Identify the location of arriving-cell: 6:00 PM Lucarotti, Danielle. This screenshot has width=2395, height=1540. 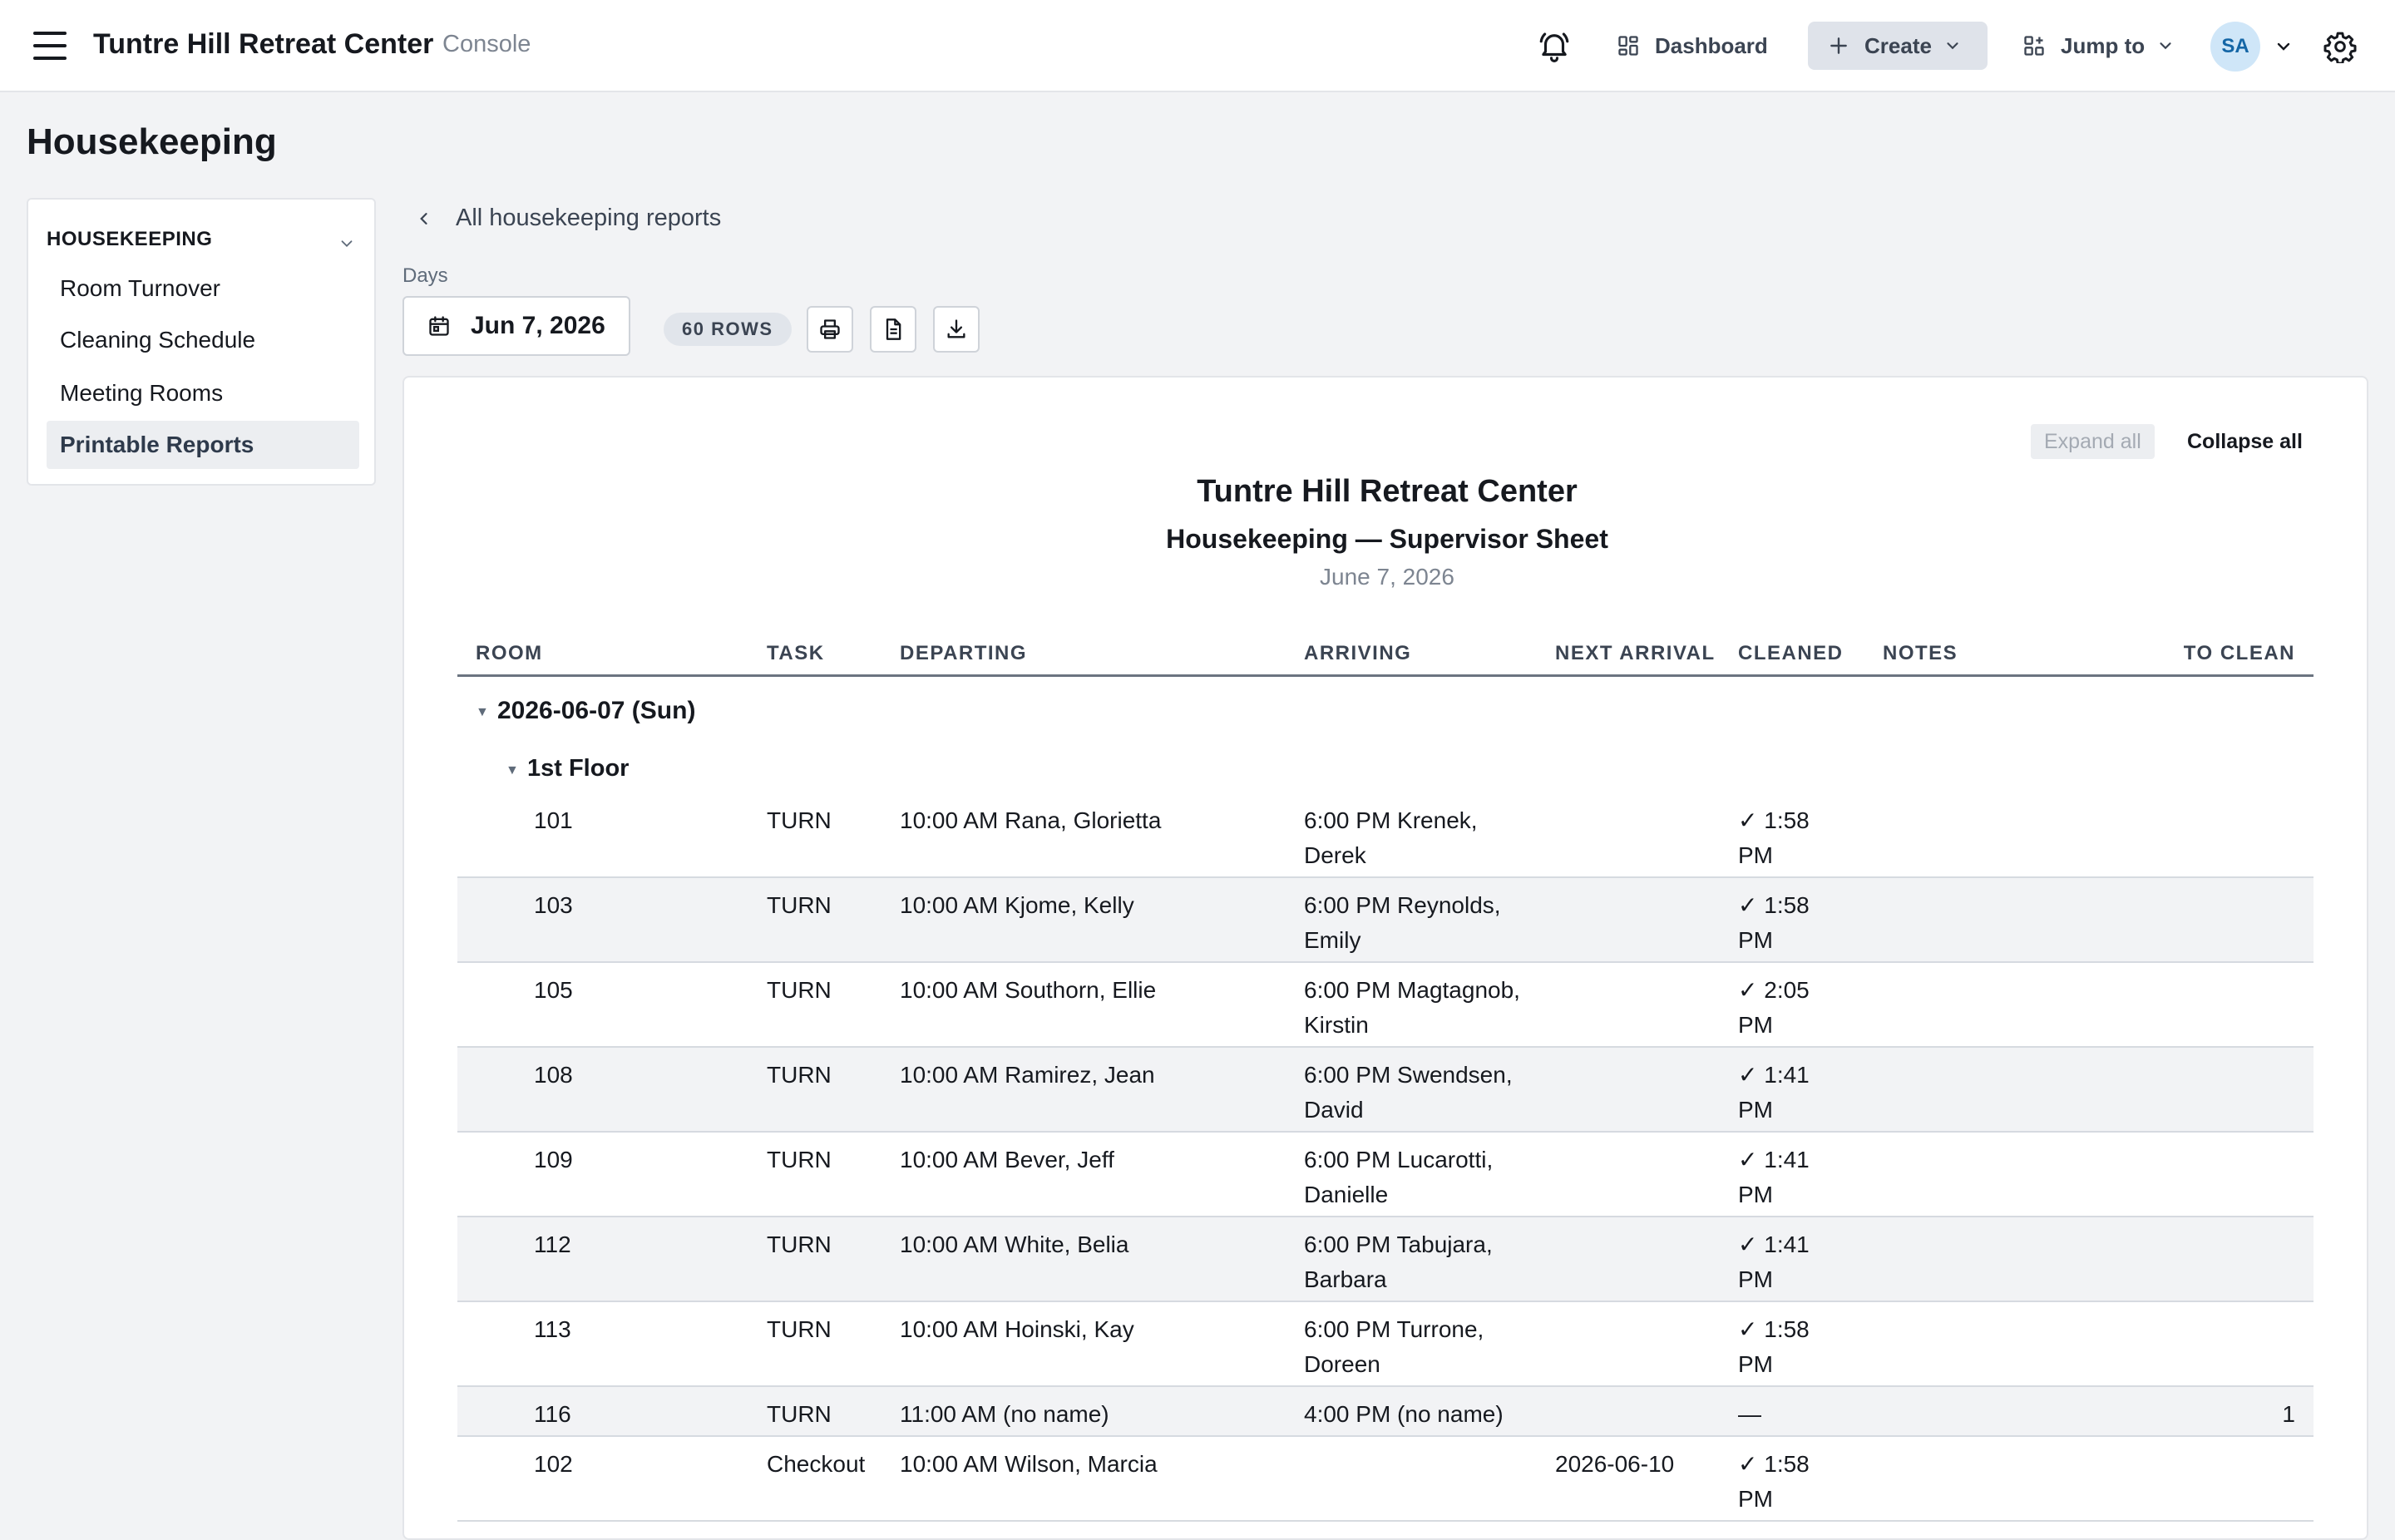
(1399, 1177).